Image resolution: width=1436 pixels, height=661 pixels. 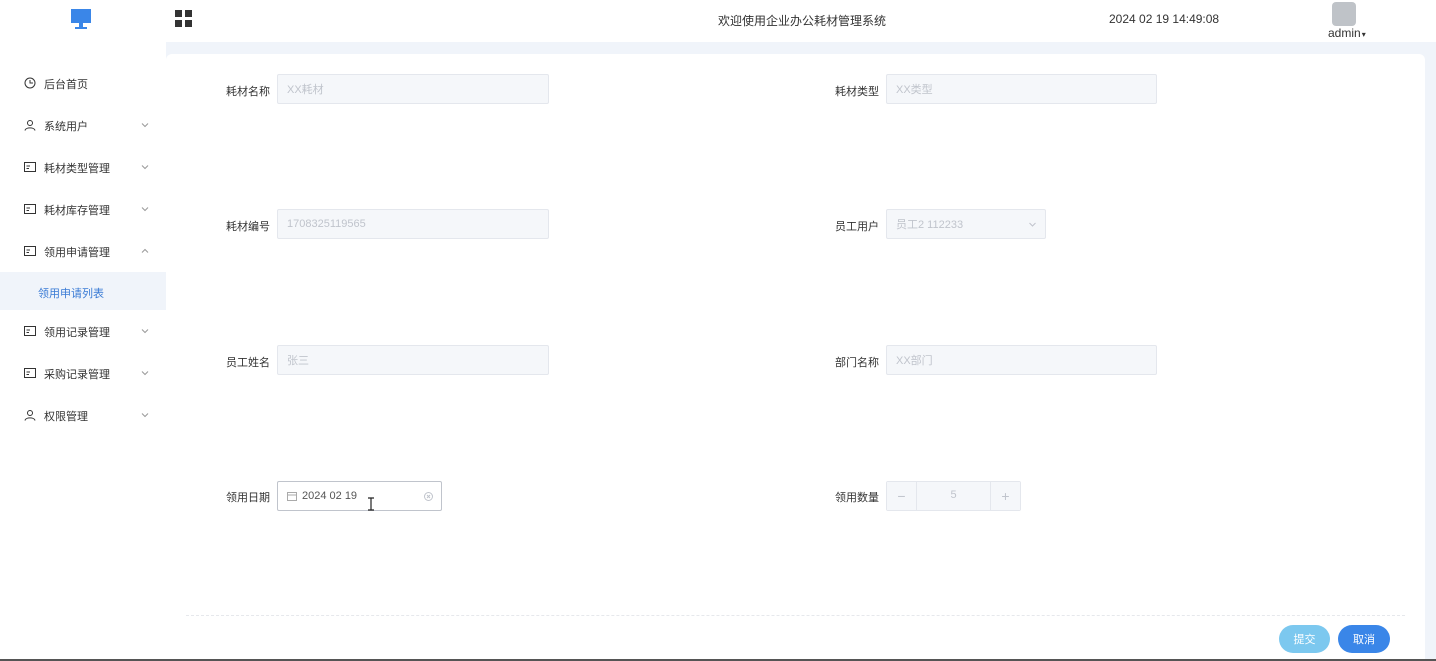 I want to click on submit-button: 提交, so click(x=1304, y=639).